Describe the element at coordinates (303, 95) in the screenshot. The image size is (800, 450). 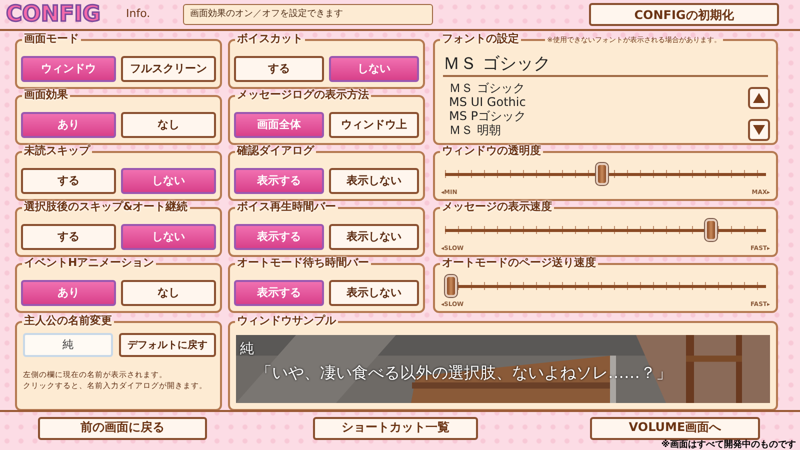
I see `panel-title: メッセージログの表示方法` at that location.